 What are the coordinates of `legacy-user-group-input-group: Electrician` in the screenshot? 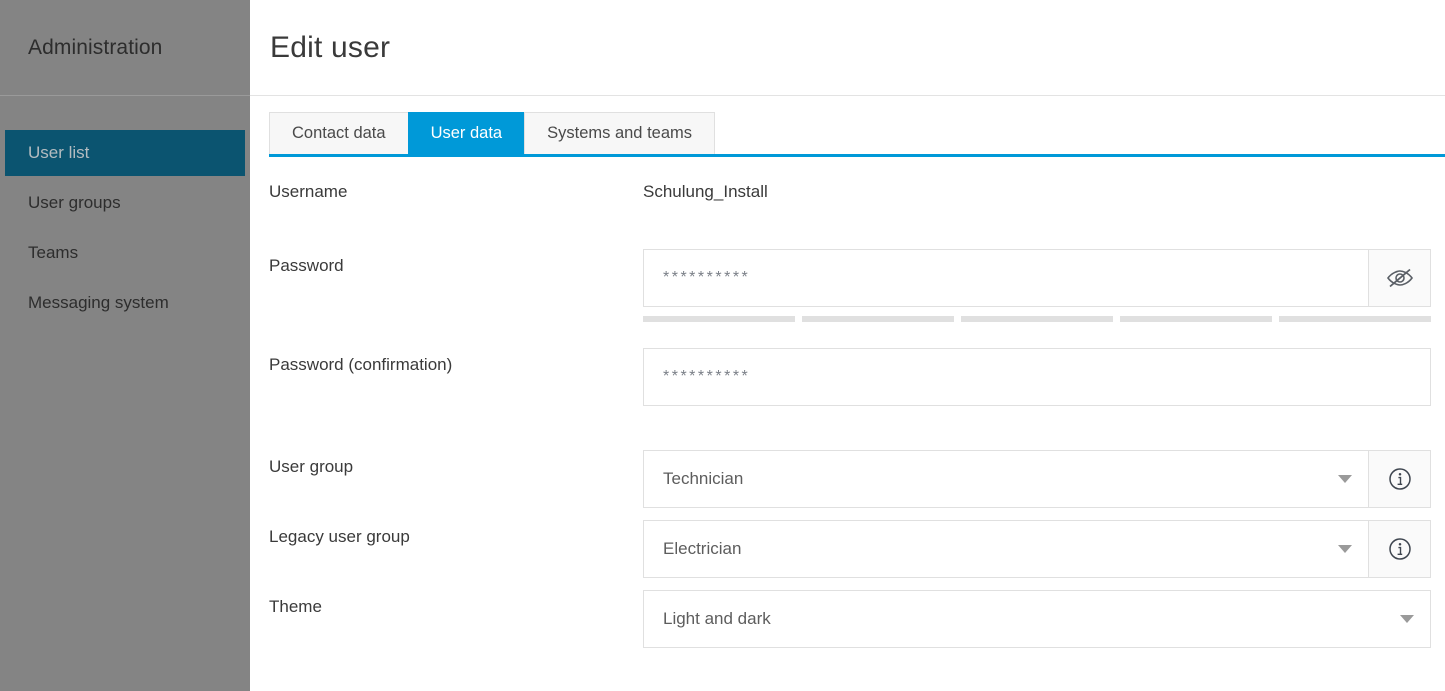 It's located at (1037, 549).